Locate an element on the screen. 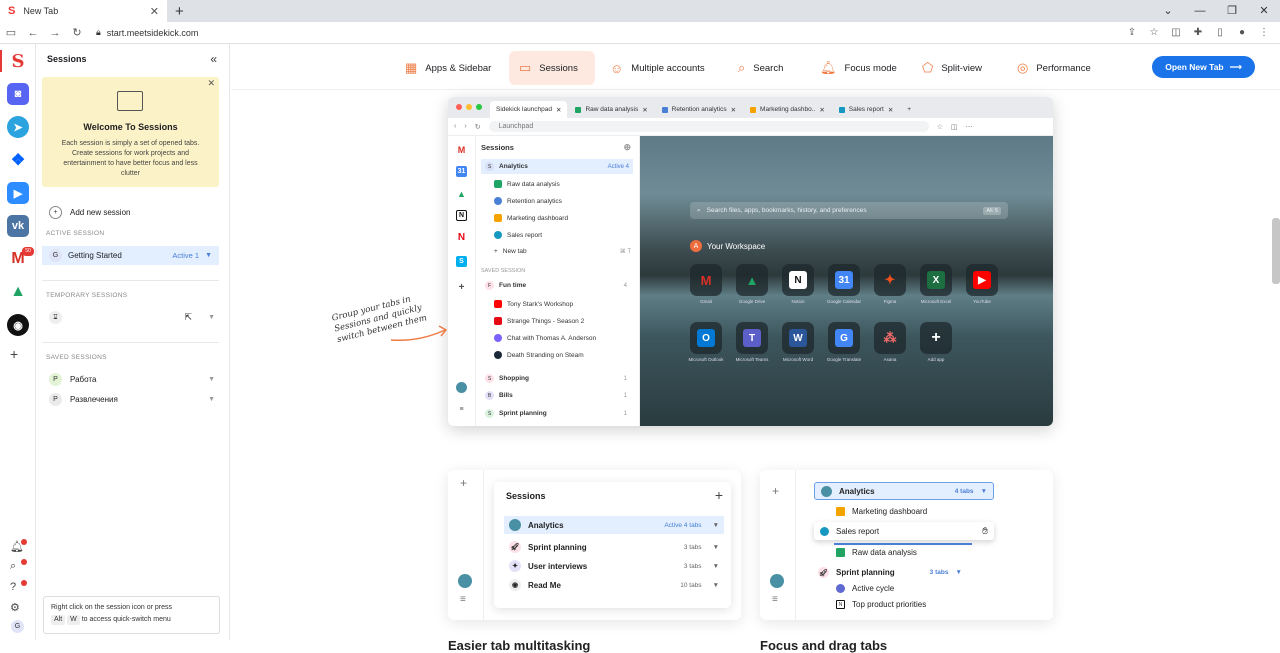  add-session-label: Add new session is located at coordinates (100, 212).